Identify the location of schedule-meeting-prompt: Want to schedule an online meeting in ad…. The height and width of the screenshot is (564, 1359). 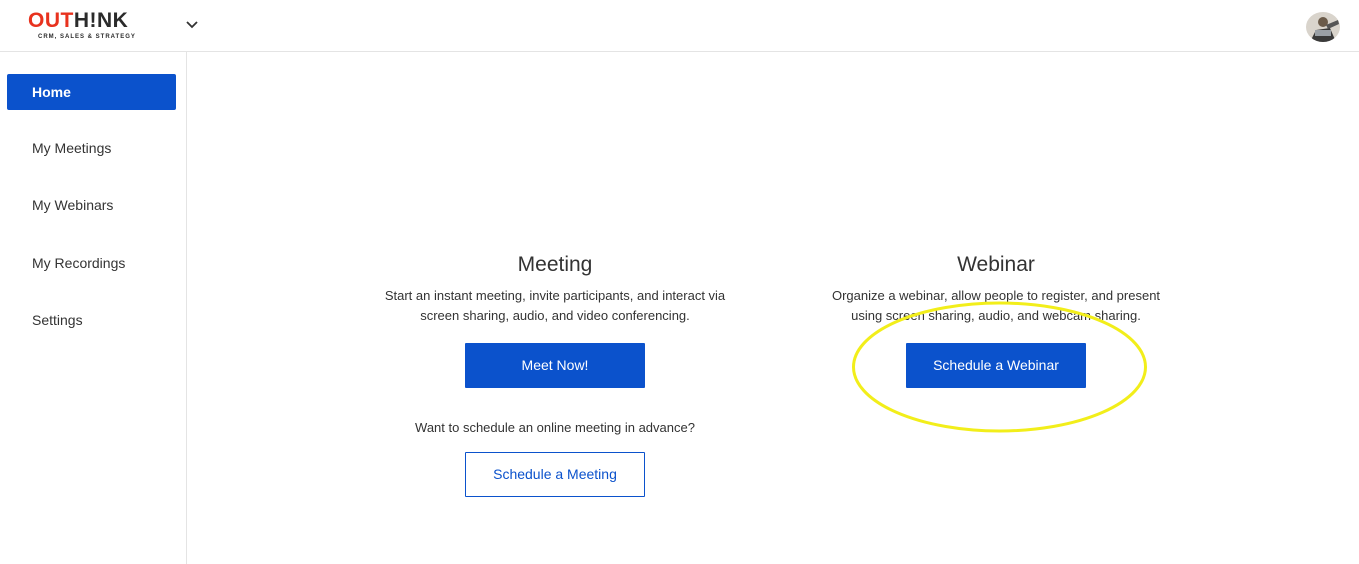
(555, 427).